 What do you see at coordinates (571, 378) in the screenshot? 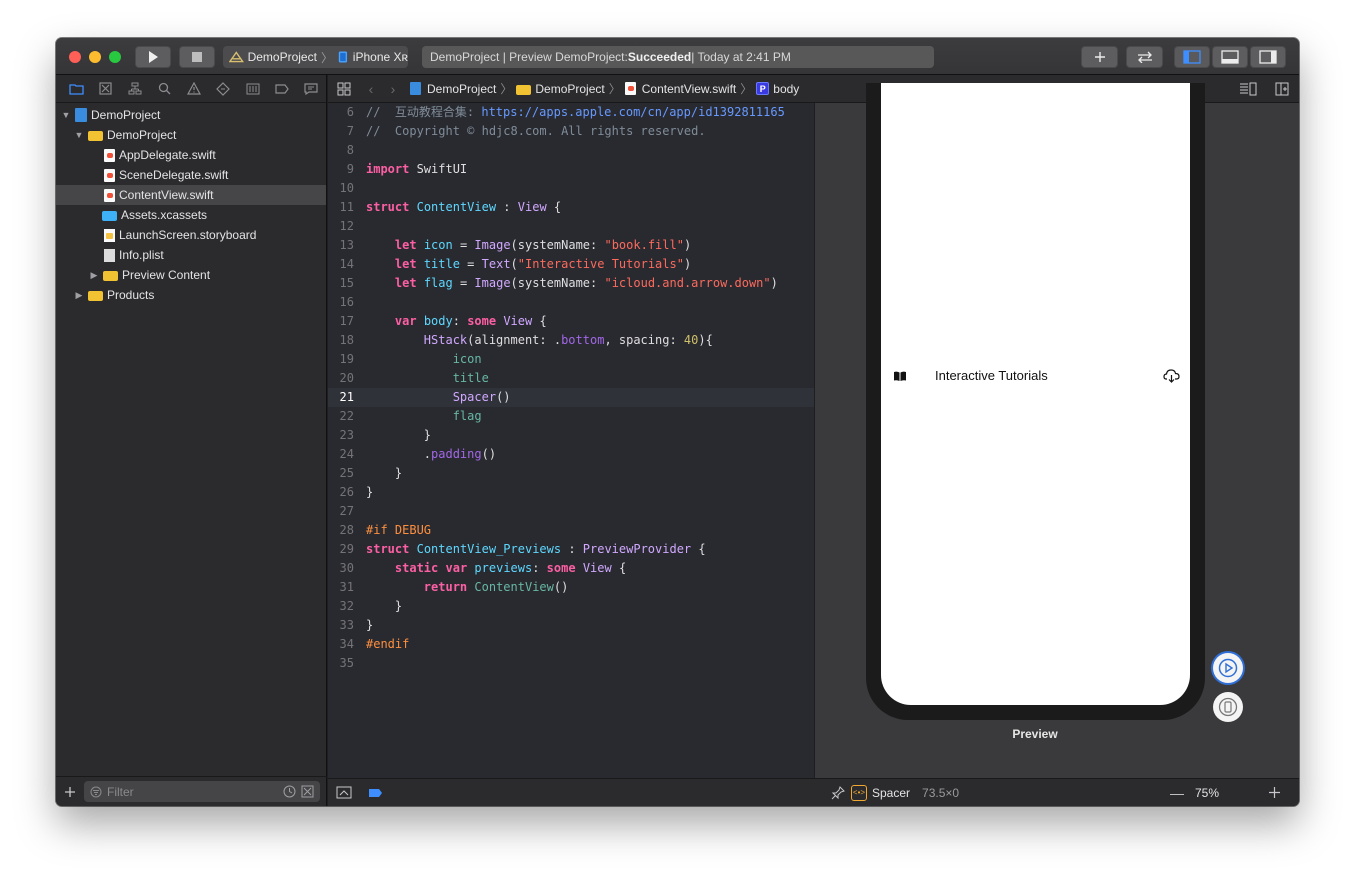
I see `code-line: 20 title` at bounding box center [571, 378].